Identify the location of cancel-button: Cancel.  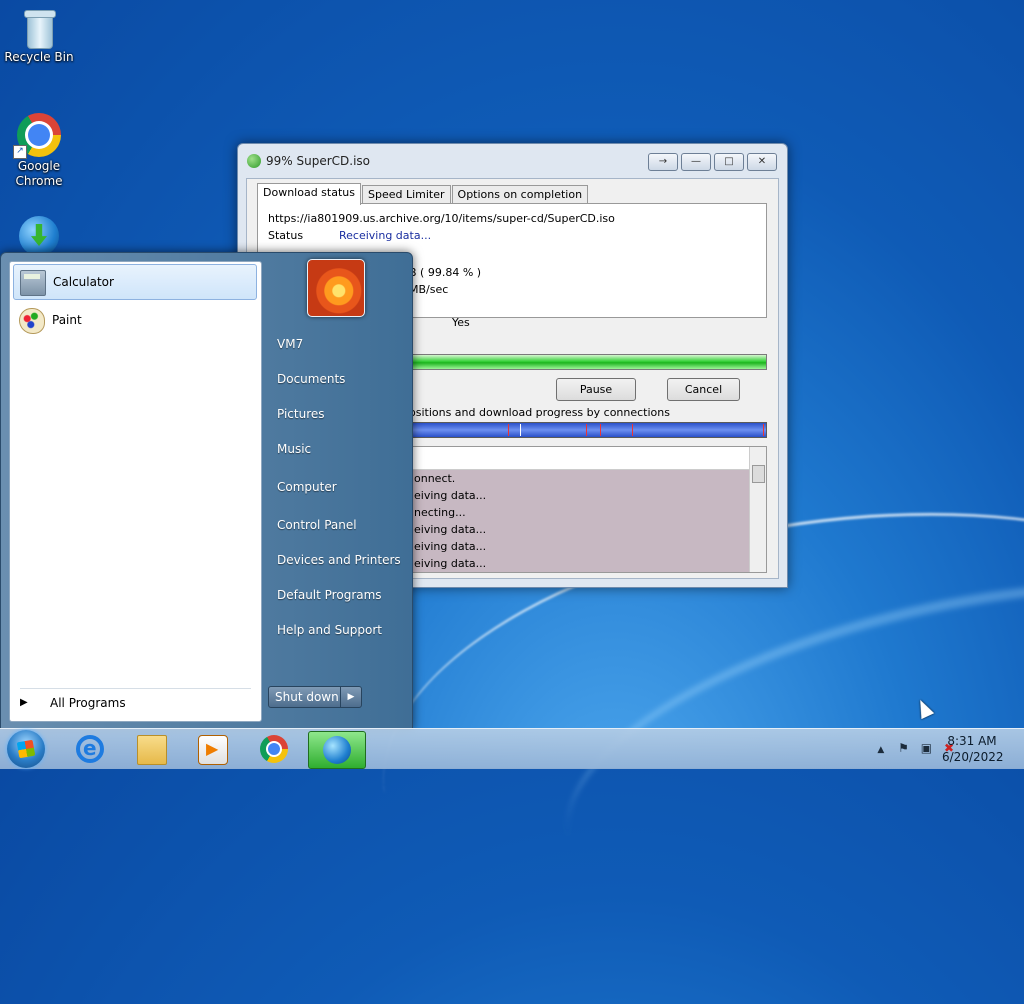
(703, 389).